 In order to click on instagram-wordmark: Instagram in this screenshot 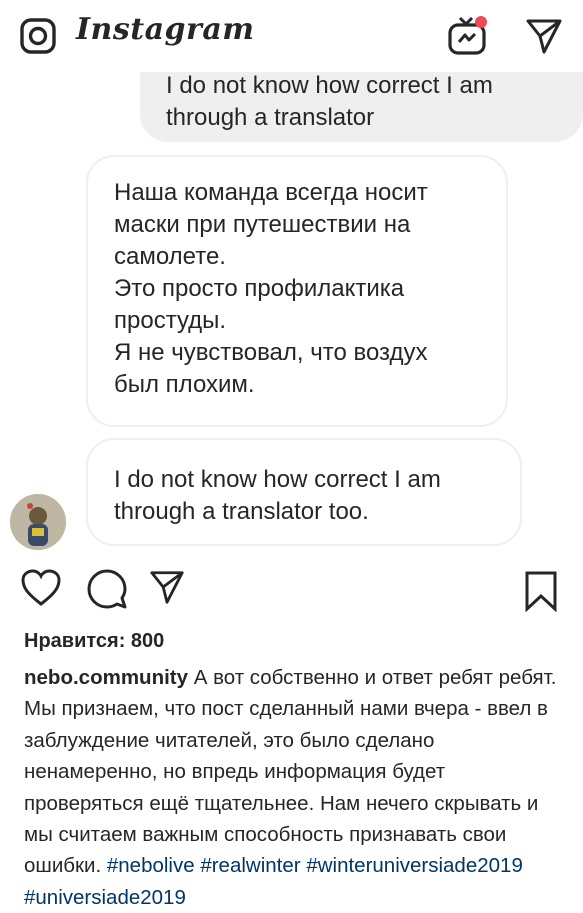, I will do `click(165, 29)`.